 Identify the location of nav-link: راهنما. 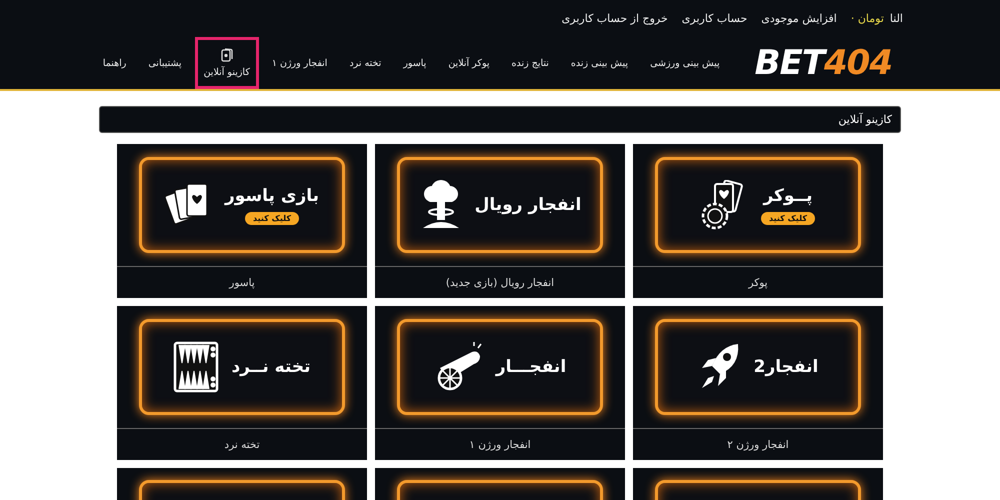
(115, 63).